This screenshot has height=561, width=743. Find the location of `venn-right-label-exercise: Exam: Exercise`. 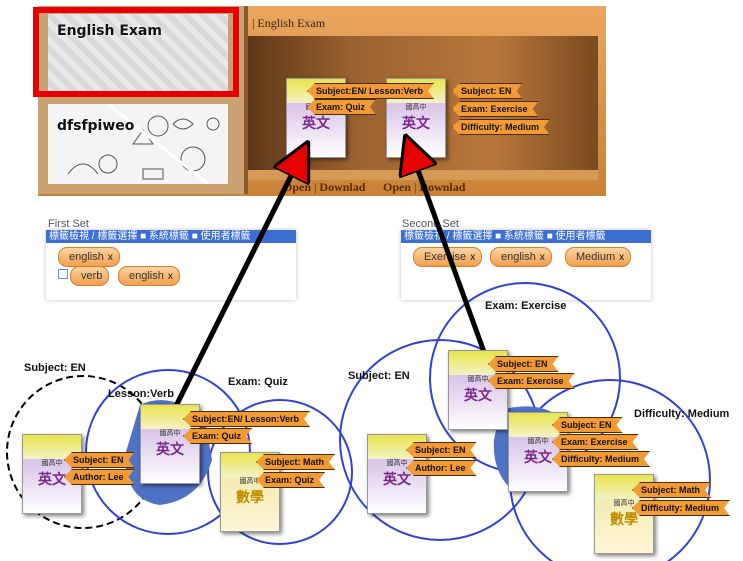

venn-right-label-exercise: Exam: Exercise is located at coordinates (526, 306).